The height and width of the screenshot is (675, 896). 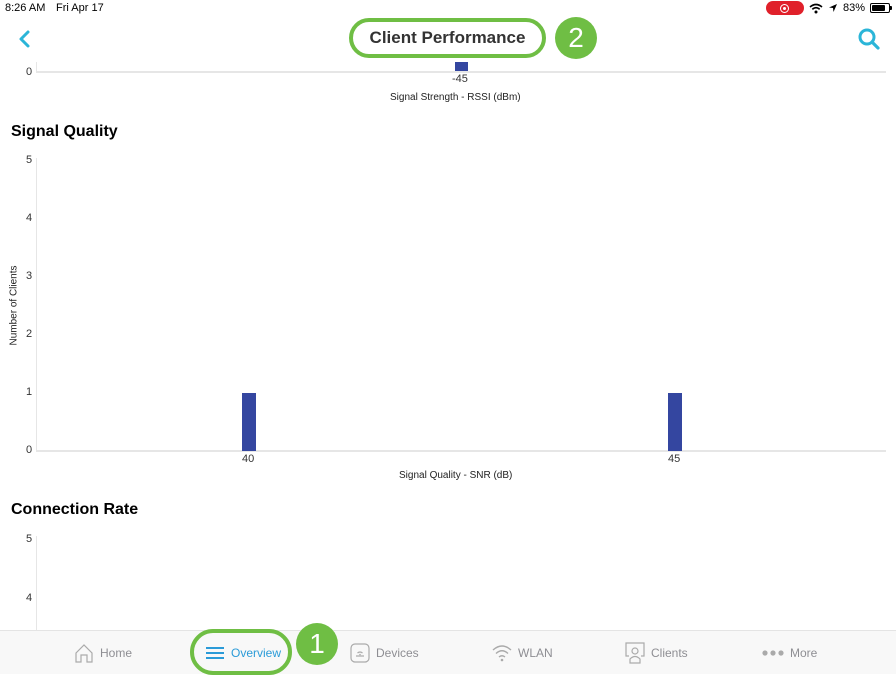 What do you see at coordinates (784, 8) in the screenshot?
I see `screen-recording-icon` at bounding box center [784, 8].